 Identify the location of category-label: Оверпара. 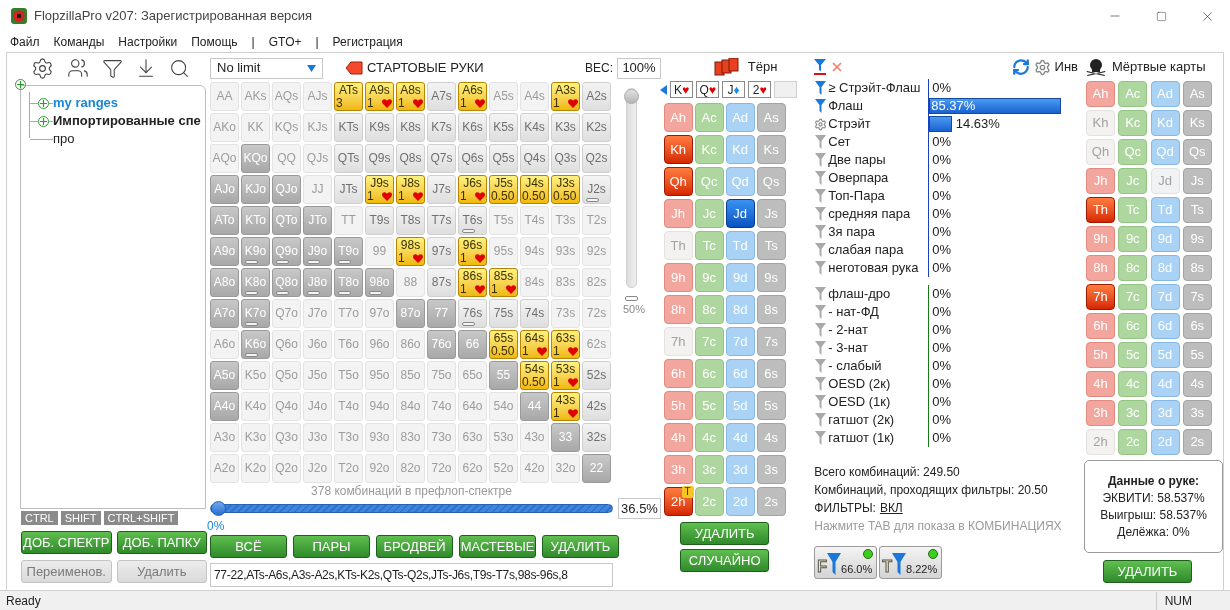
(878, 178).